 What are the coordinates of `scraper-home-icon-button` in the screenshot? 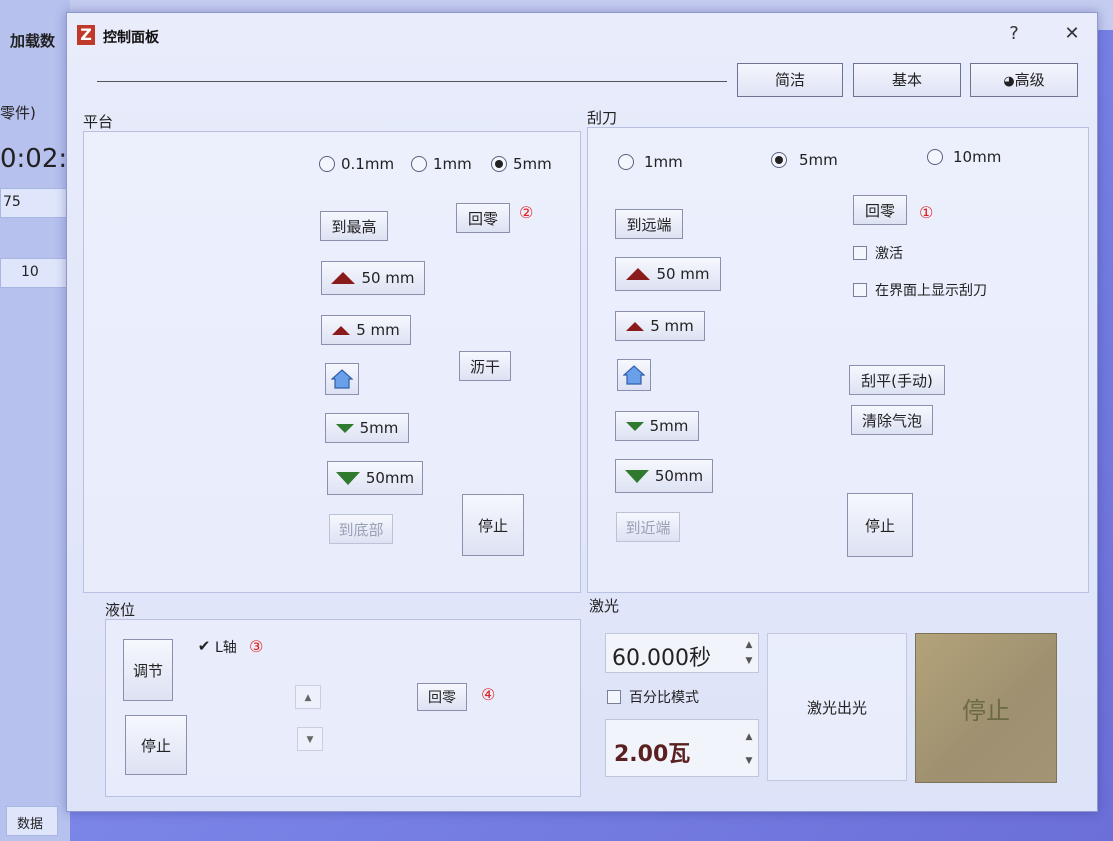 It's located at (634, 375).